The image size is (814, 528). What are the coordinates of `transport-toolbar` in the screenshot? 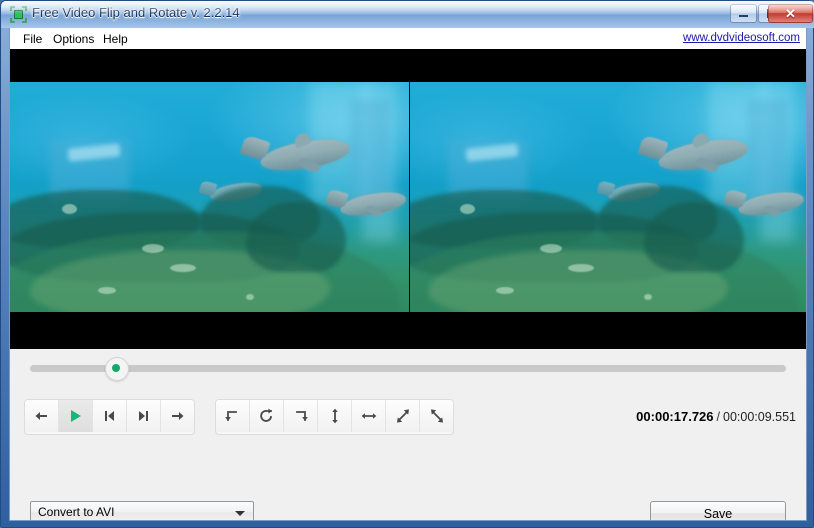 It's located at (109, 417).